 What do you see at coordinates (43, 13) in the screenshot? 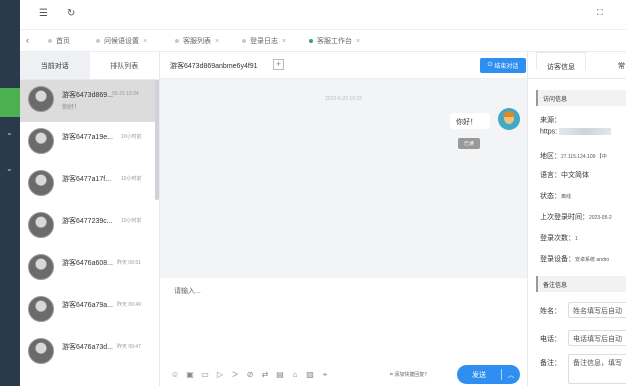
I see `menu-collapse-icon: ☰` at bounding box center [43, 13].